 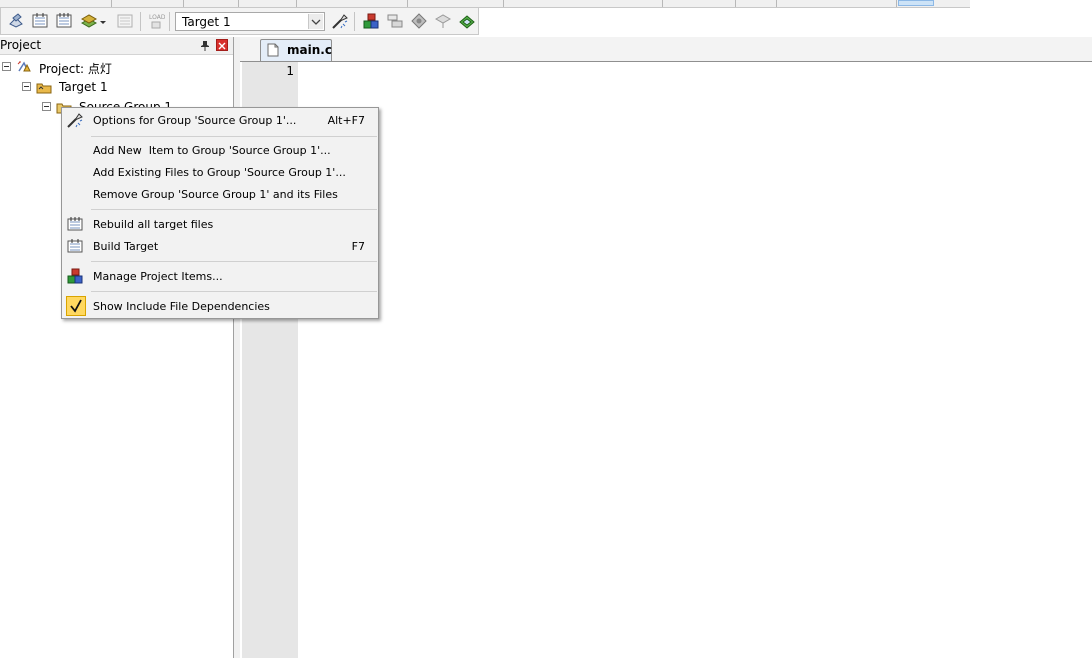 What do you see at coordinates (153, 224) in the screenshot?
I see `menu-item-label: Rebuild all target files` at bounding box center [153, 224].